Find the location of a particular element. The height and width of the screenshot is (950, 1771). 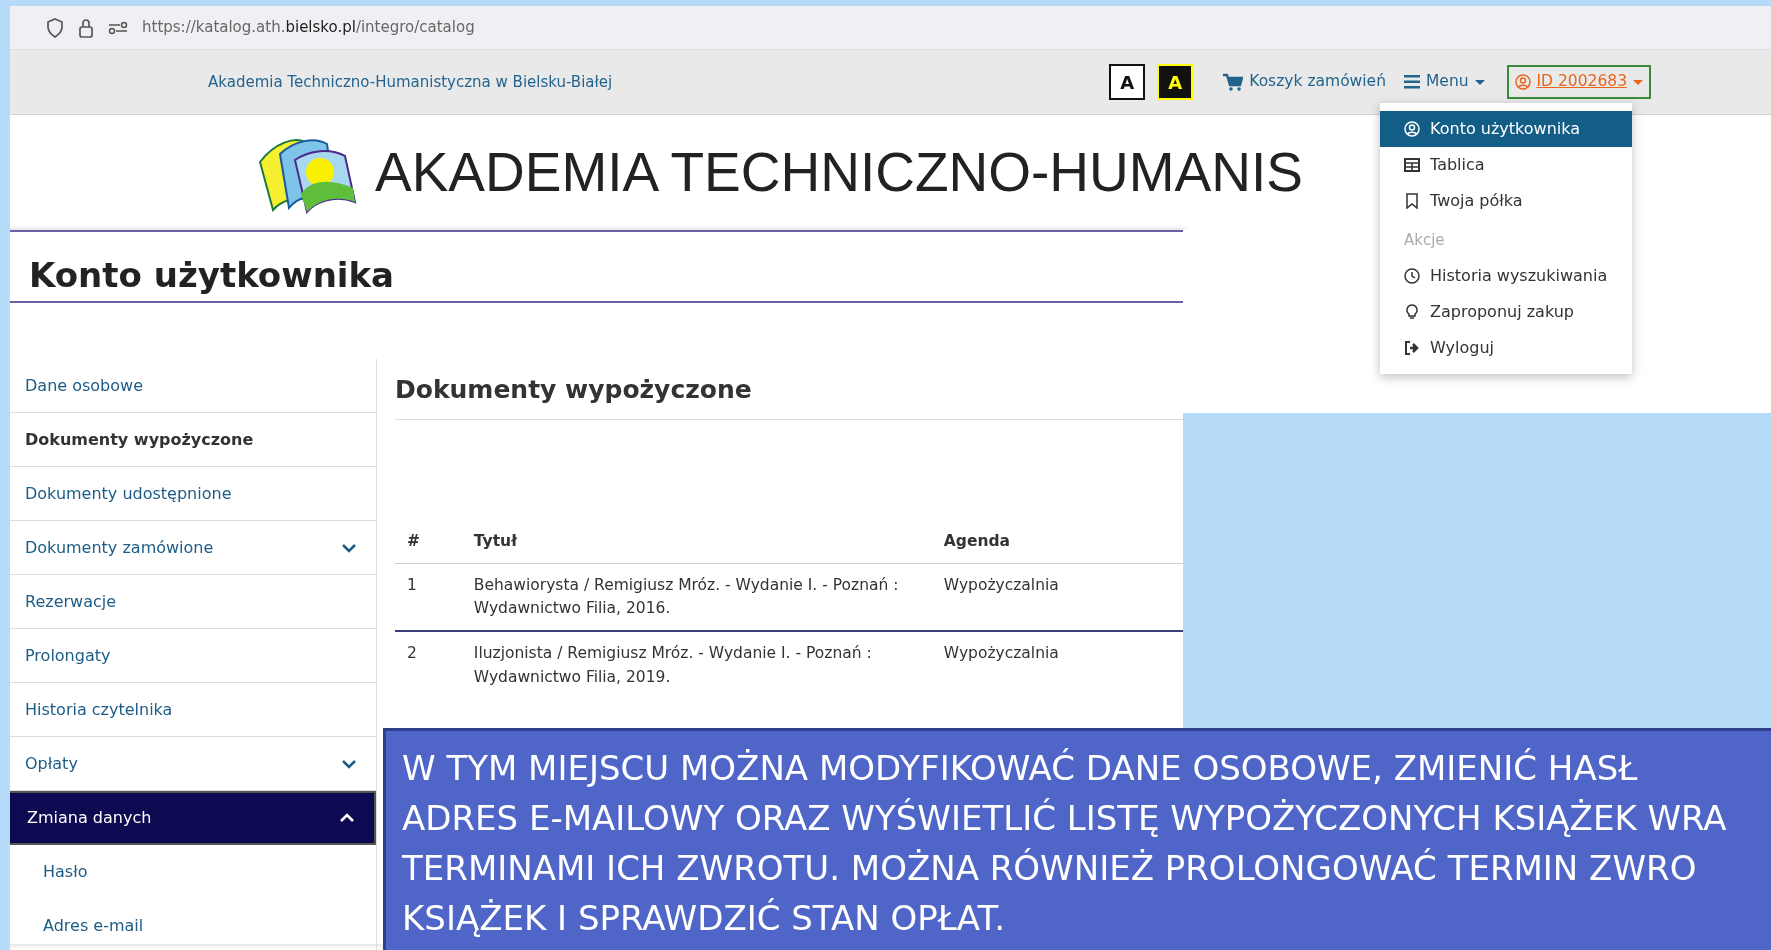

menu-item: Historia wyszukiwania is located at coordinates (1506, 275).